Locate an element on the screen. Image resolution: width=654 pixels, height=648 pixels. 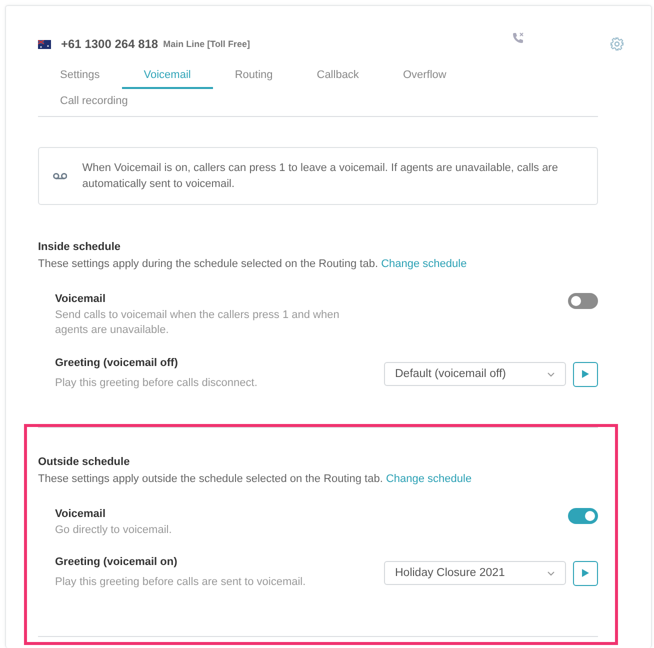
setting-description: Send calls to voicemail when the callers press 1 and when agents are unavailable. is located at coordinates (197, 323).